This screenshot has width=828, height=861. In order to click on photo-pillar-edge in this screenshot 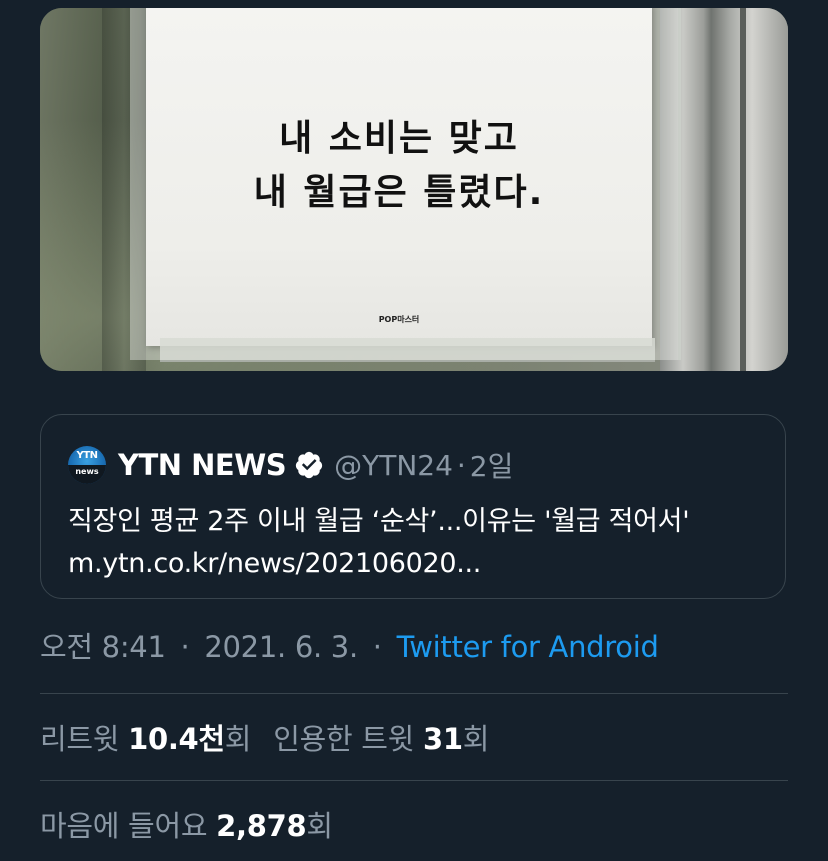, I will do `click(743, 189)`.